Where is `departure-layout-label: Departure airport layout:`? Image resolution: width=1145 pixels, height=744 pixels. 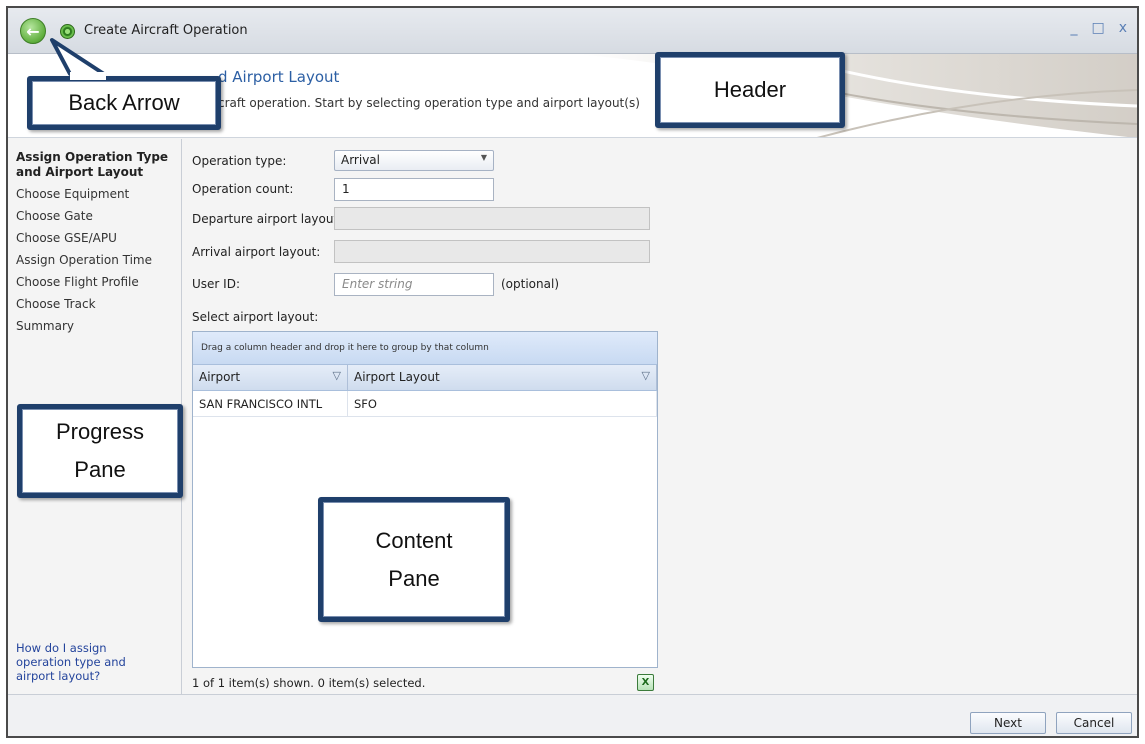 departure-layout-label: Departure airport layout: is located at coordinates (267, 219).